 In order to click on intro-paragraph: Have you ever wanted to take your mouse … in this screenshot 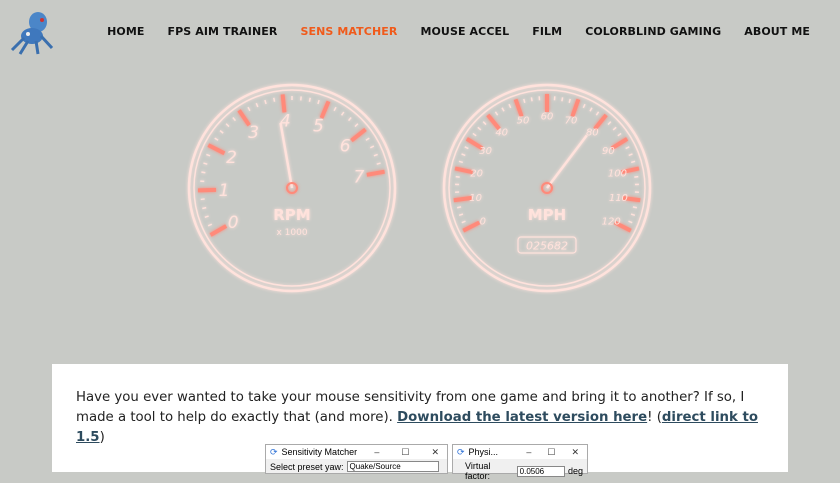, I will do `click(426, 418)`.